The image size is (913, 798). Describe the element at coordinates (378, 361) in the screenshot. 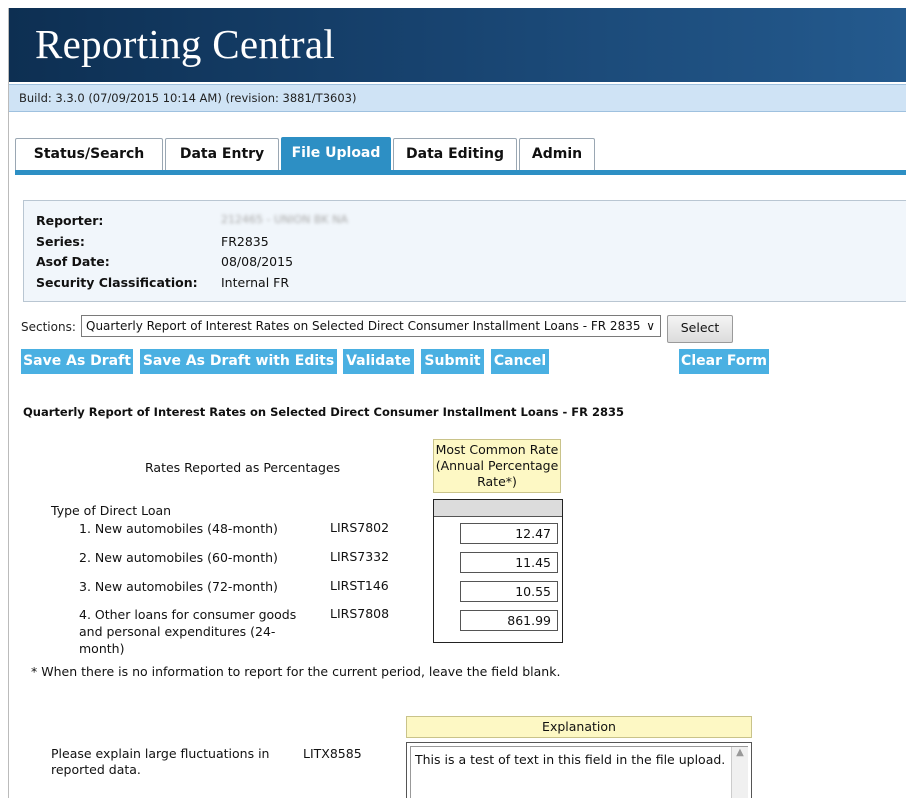

I see `validate-button: Validate` at that location.